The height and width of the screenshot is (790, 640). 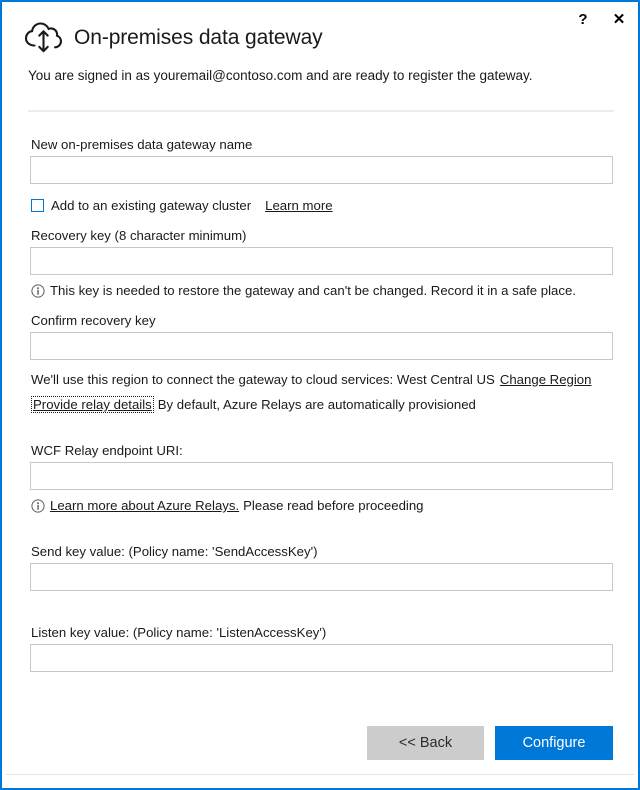 What do you see at coordinates (321, 658) in the screenshot?
I see `listen-key-input` at bounding box center [321, 658].